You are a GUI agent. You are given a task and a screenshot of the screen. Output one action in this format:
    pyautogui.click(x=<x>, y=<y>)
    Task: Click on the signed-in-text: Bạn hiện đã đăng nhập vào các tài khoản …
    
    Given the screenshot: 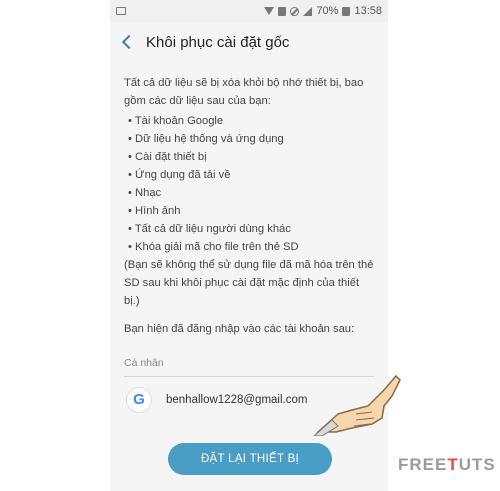 What is the action you would take?
    pyautogui.click(x=239, y=329)
    